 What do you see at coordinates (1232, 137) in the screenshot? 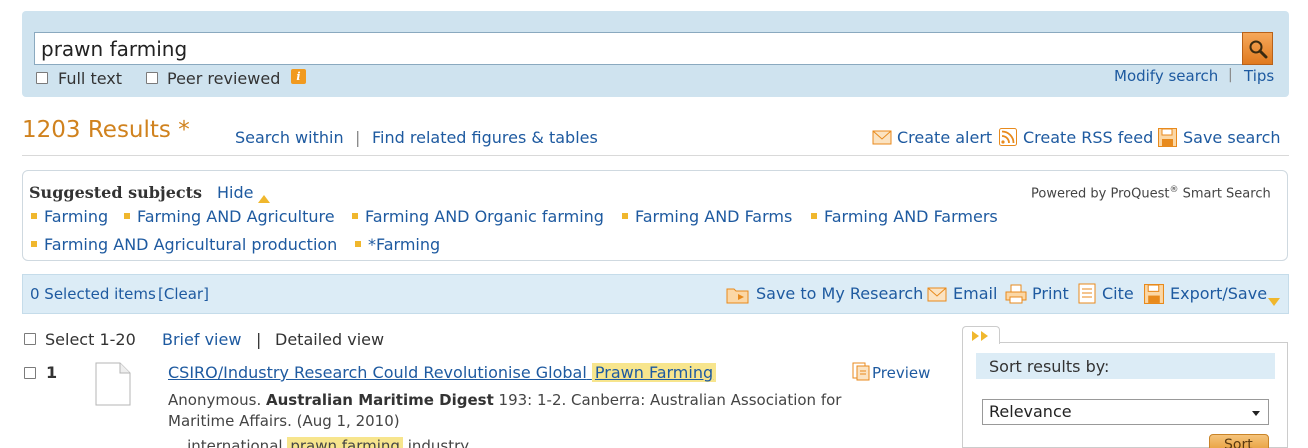
I see `save-search-link: Save search` at bounding box center [1232, 137].